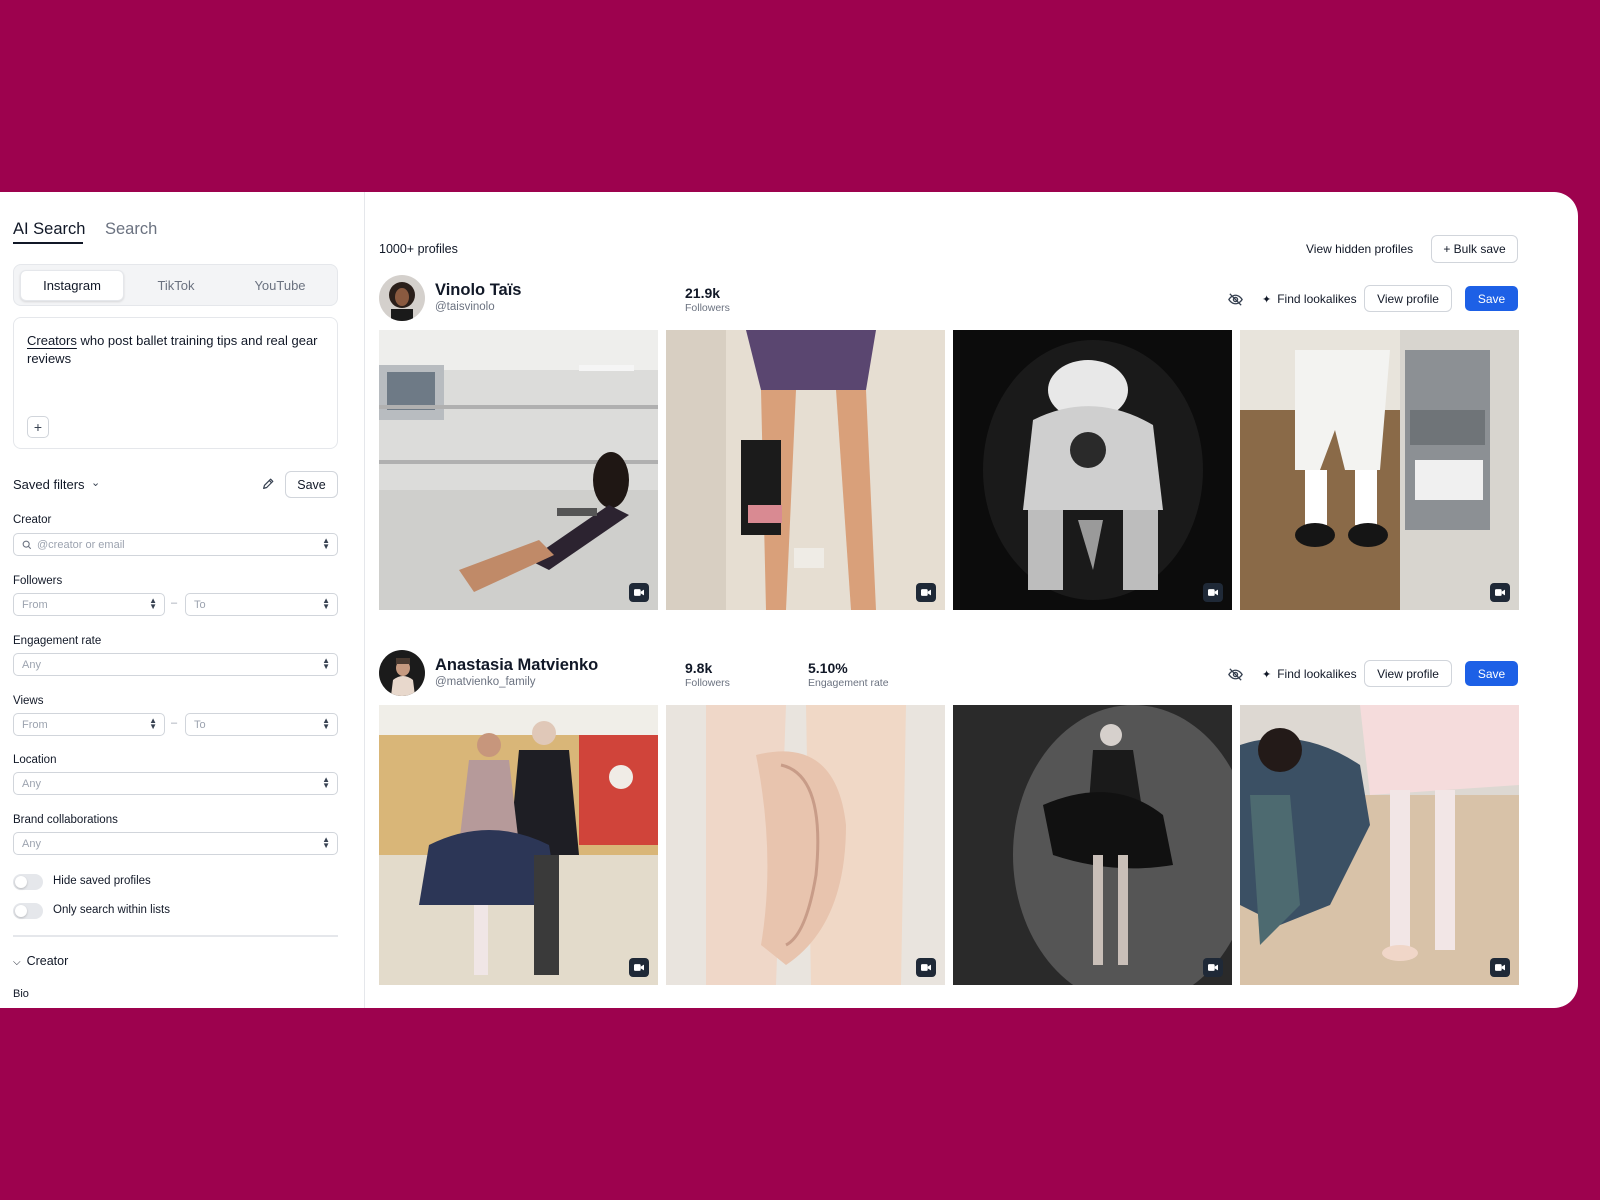 This screenshot has height=1200, width=1600. I want to click on find-lookalikes-label: Find lookalikes, so click(1317, 299).